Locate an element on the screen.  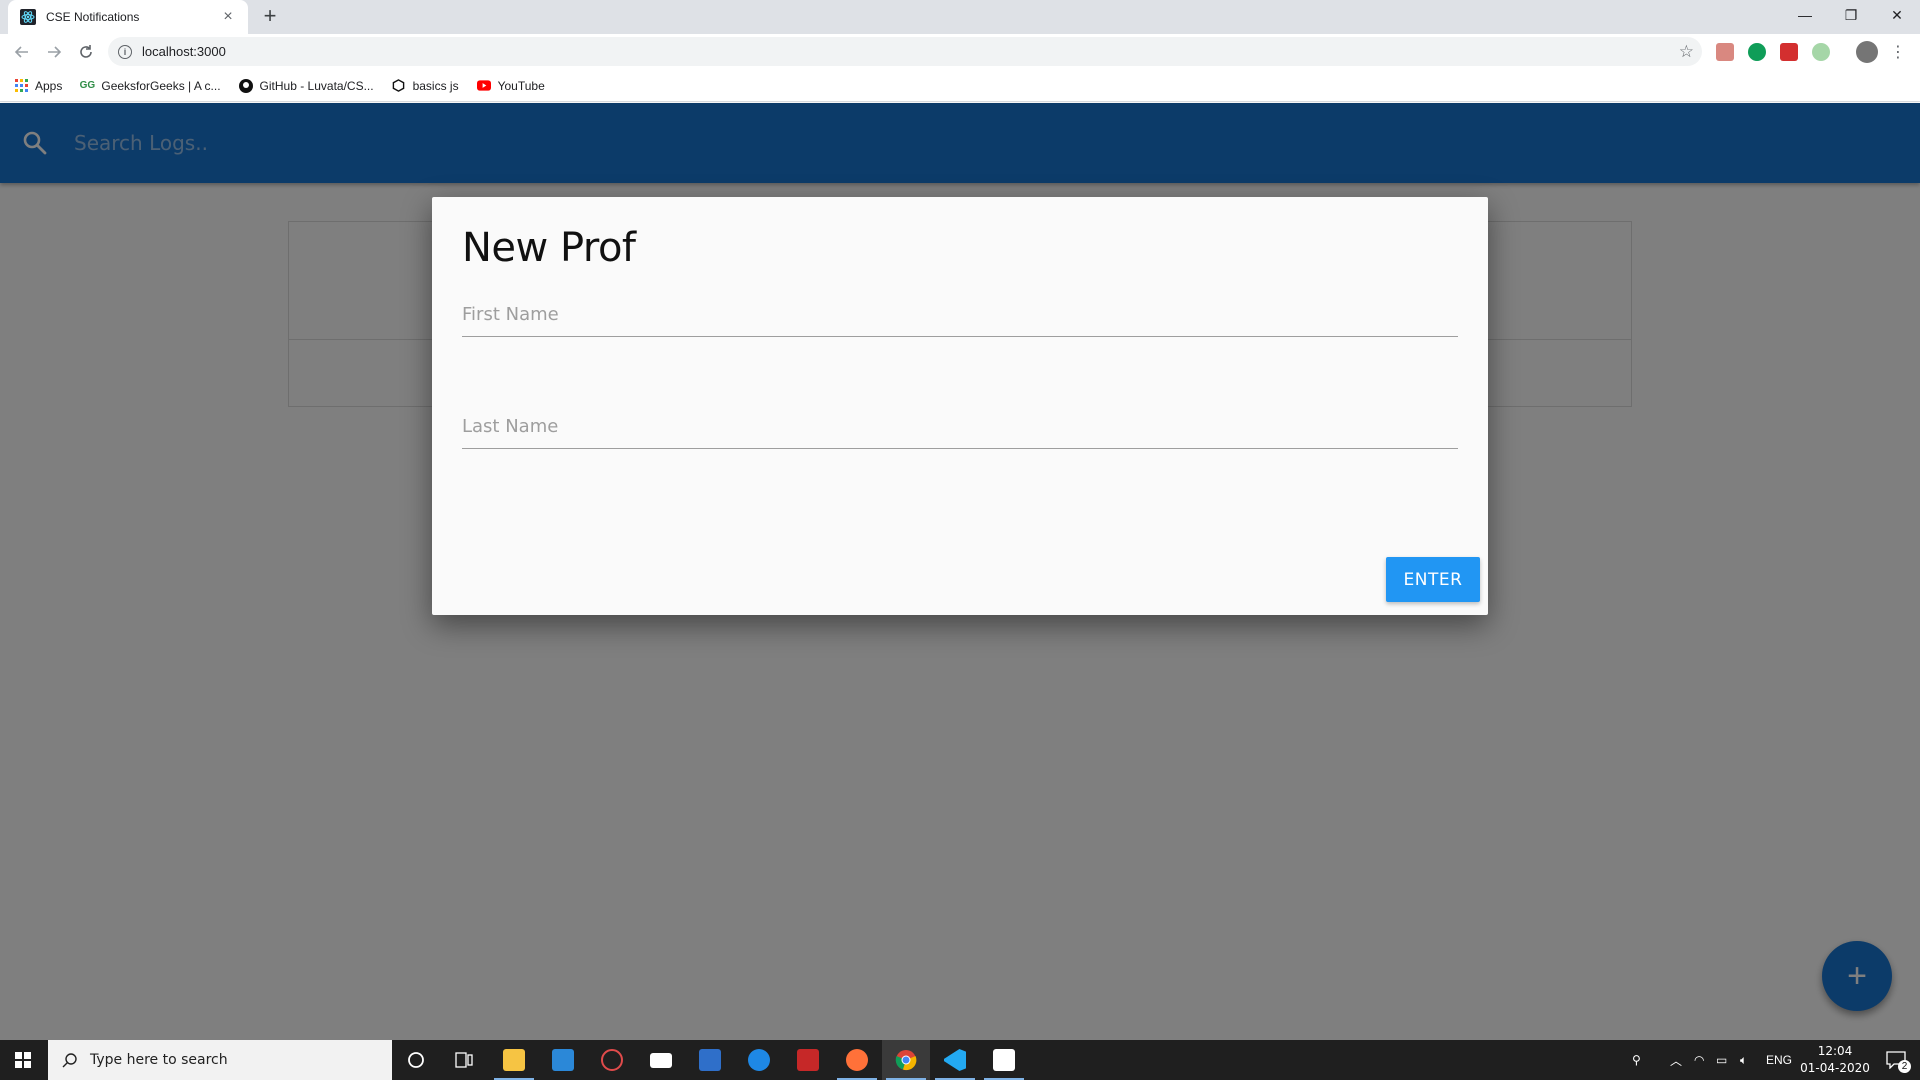
store-icon is located at coordinates (563, 1060).